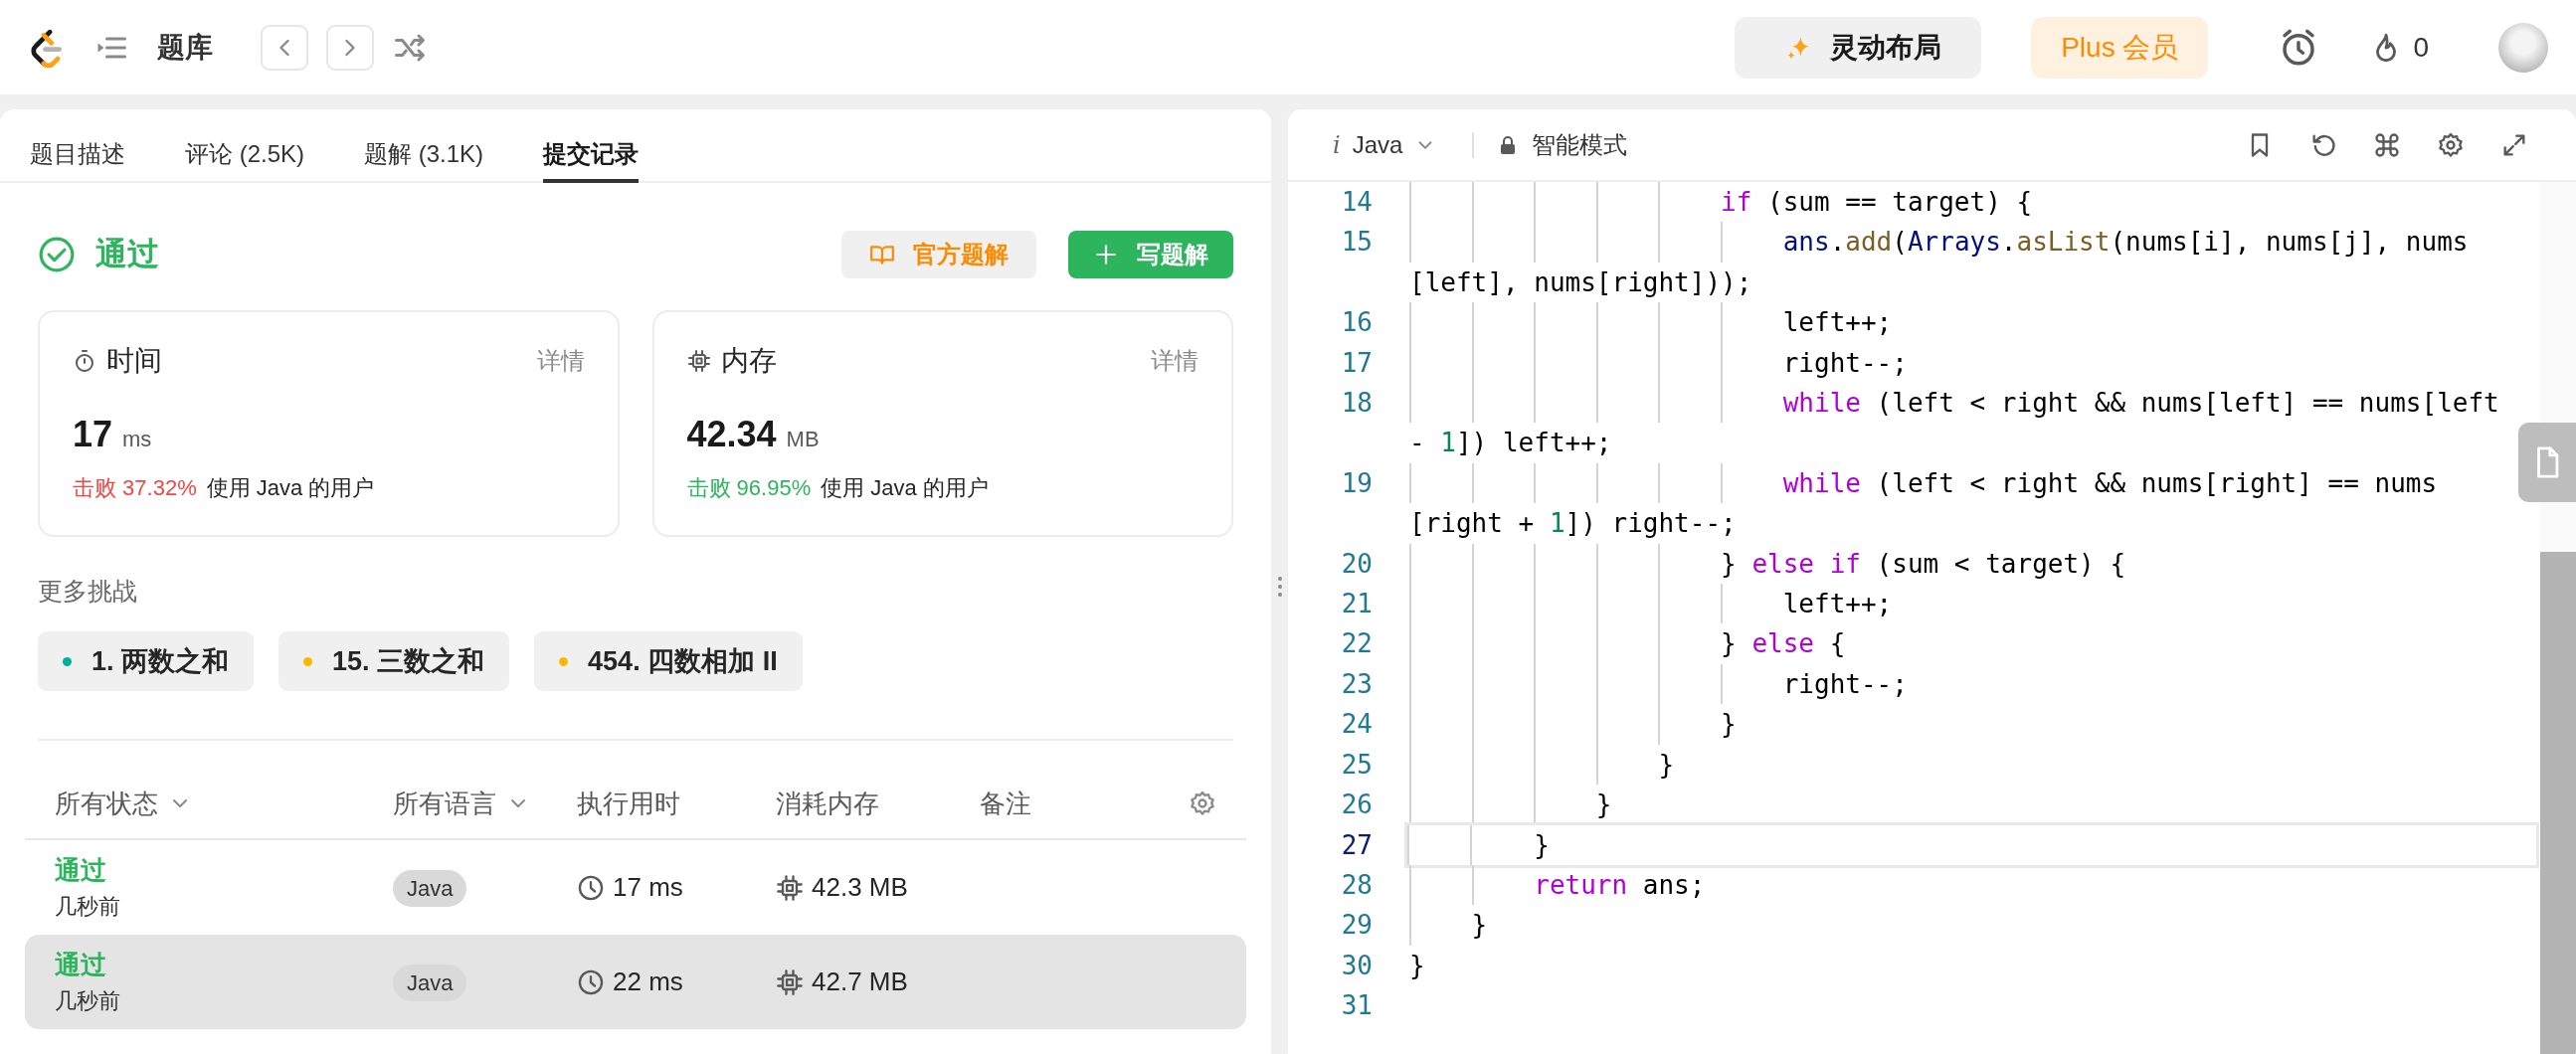 The image size is (2576, 1054). I want to click on line-number: 20, so click(1356, 564).